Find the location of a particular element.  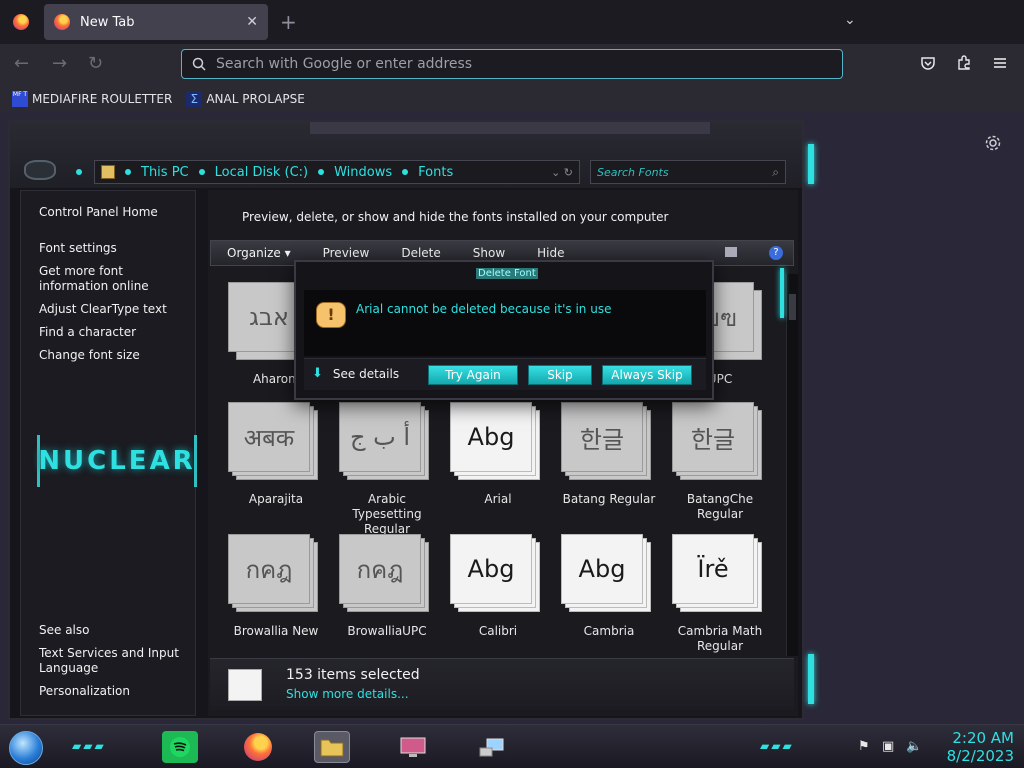

new-tab-button: + is located at coordinates (288, 22).